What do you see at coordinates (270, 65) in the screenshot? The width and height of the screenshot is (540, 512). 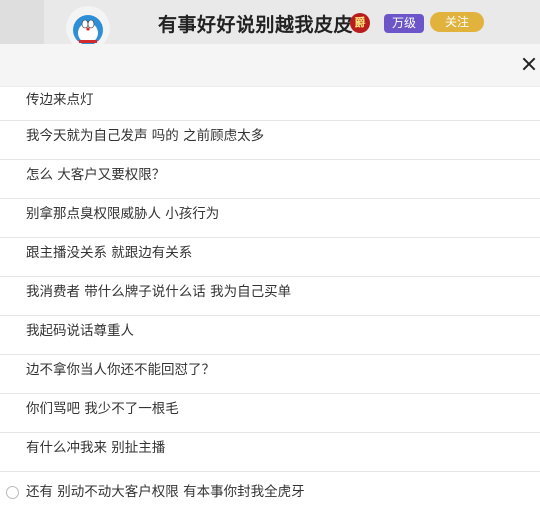 I see `panel-header` at bounding box center [270, 65].